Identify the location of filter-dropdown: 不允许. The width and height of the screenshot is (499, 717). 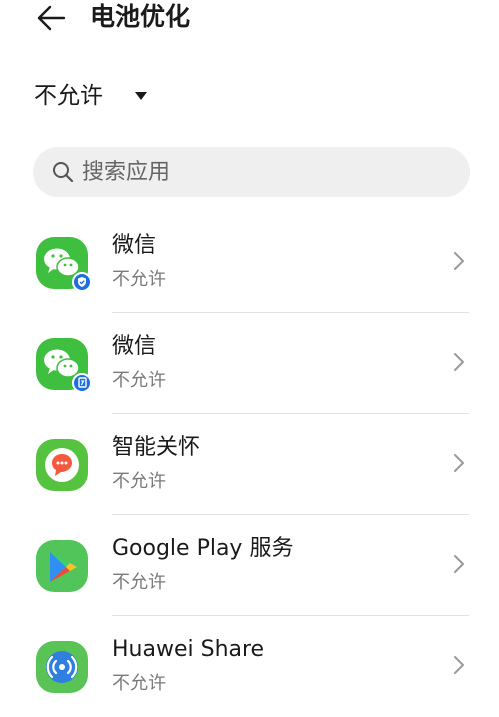
(90, 96).